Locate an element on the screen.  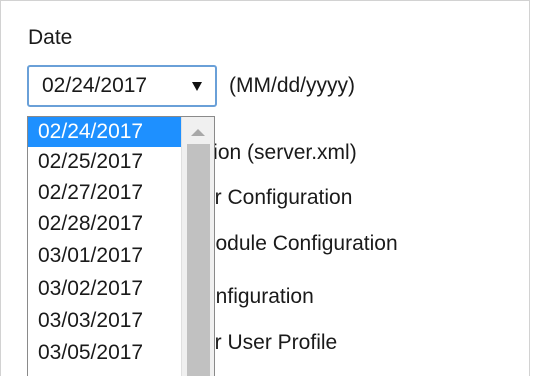
date-select-value: 02/24/2017 is located at coordinates (95, 85).